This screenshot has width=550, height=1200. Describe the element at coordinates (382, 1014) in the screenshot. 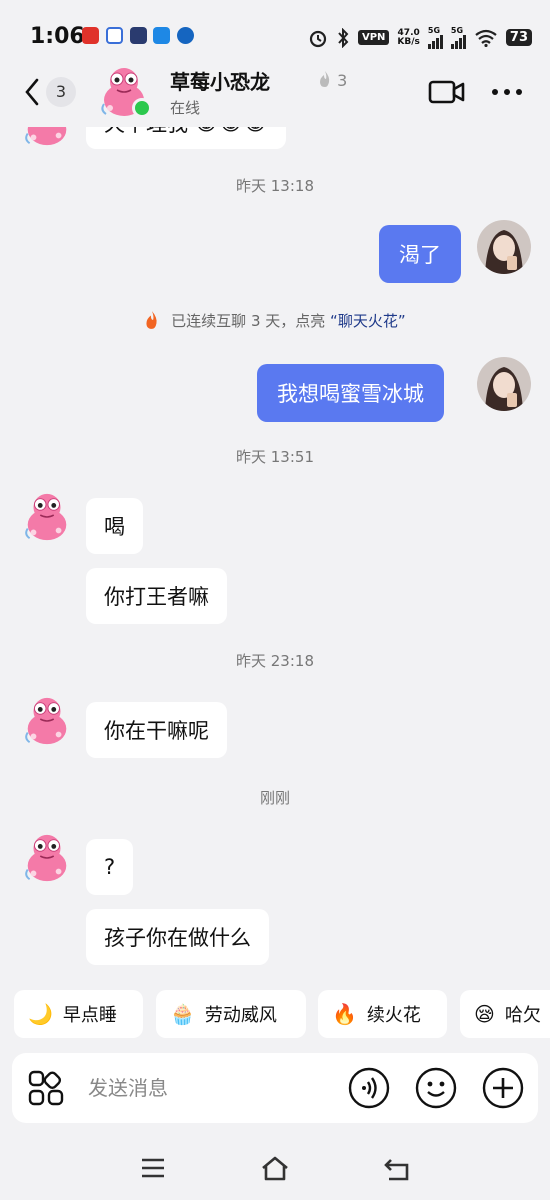

I see `quick-reply-chip: 🔥 续火花` at that location.